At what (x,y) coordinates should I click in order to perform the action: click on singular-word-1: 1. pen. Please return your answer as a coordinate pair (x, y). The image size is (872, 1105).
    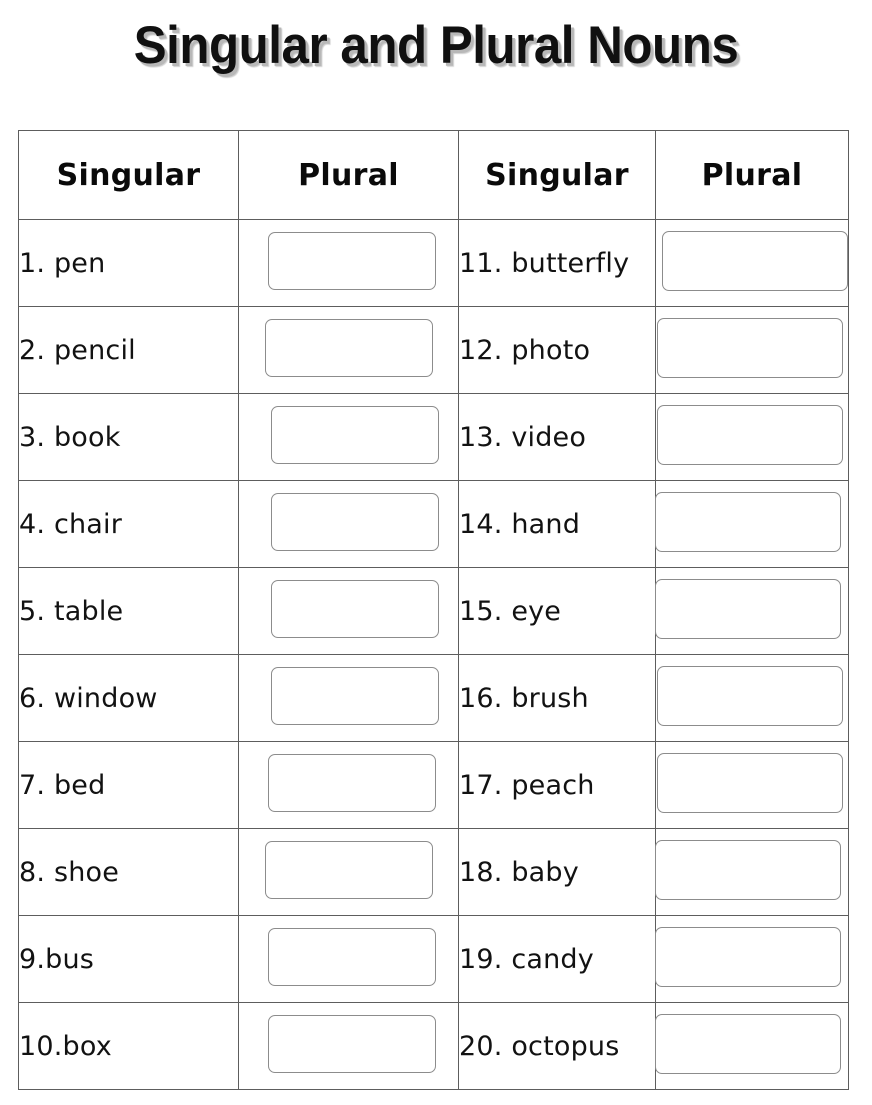
    Looking at the image, I should click on (128, 263).